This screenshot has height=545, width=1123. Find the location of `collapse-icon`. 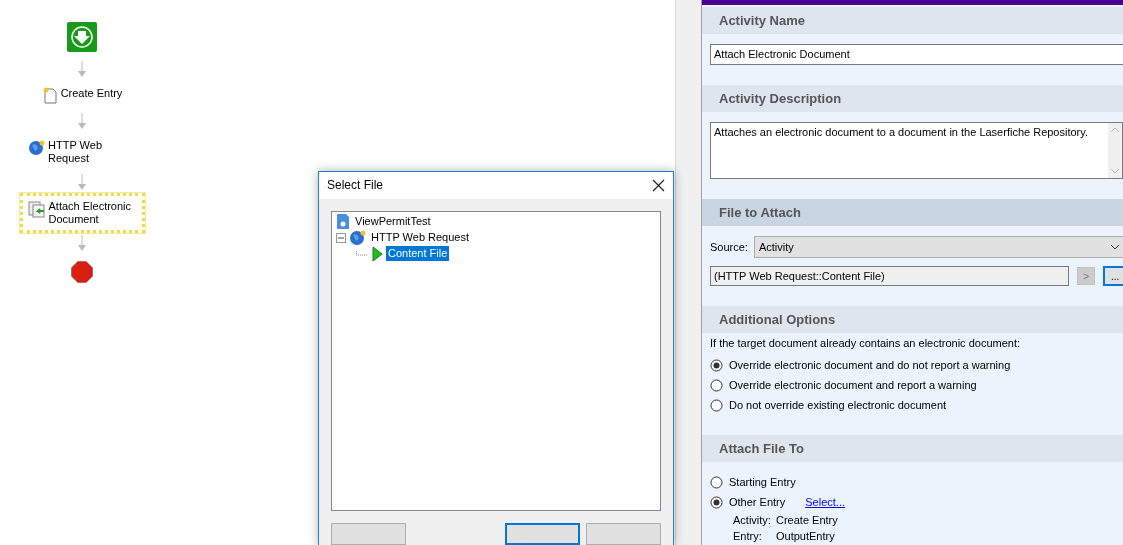

collapse-icon is located at coordinates (341, 238).